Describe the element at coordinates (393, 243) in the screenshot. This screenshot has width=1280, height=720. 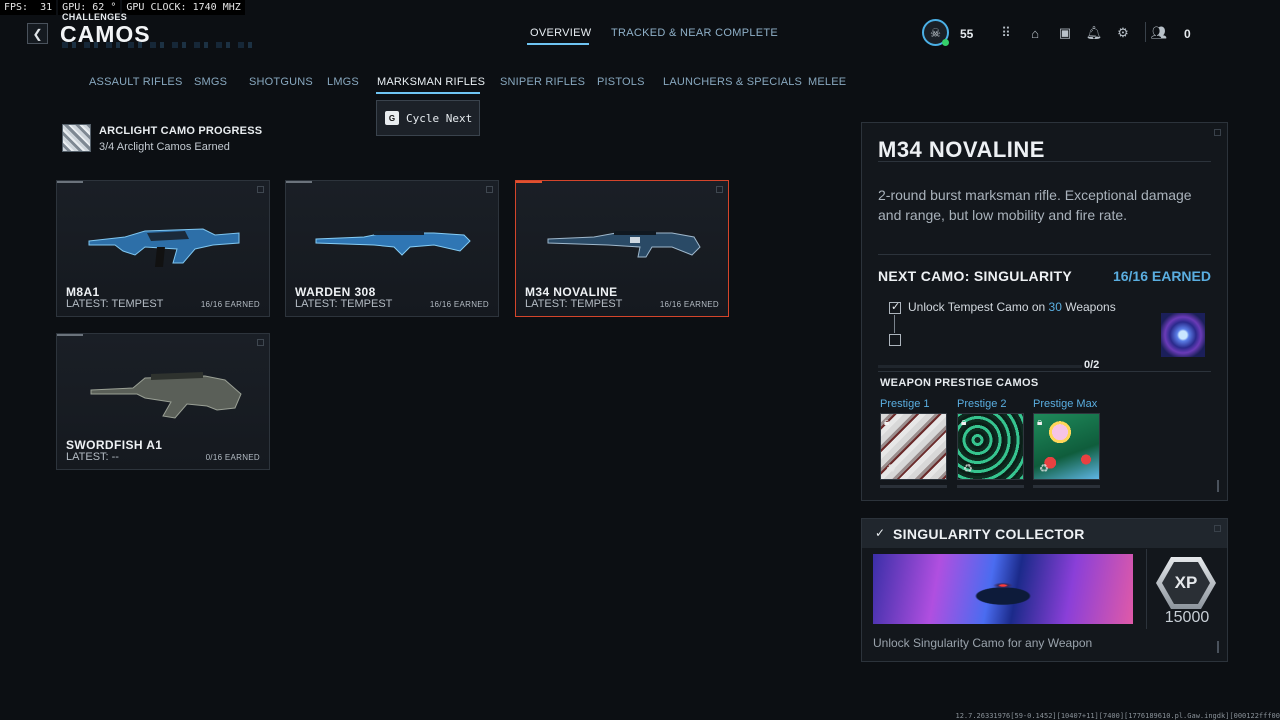
I see `warden-308-rifle-image` at that location.